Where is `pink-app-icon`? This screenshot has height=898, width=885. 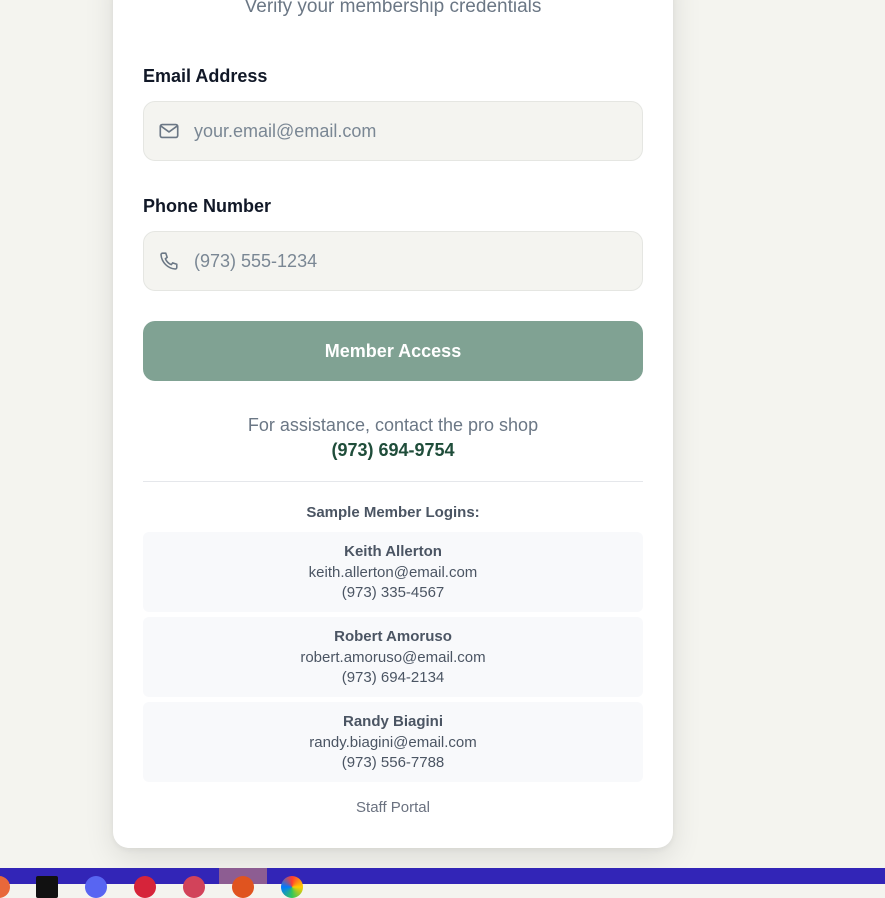 pink-app-icon is located at coordinates (194, 887).